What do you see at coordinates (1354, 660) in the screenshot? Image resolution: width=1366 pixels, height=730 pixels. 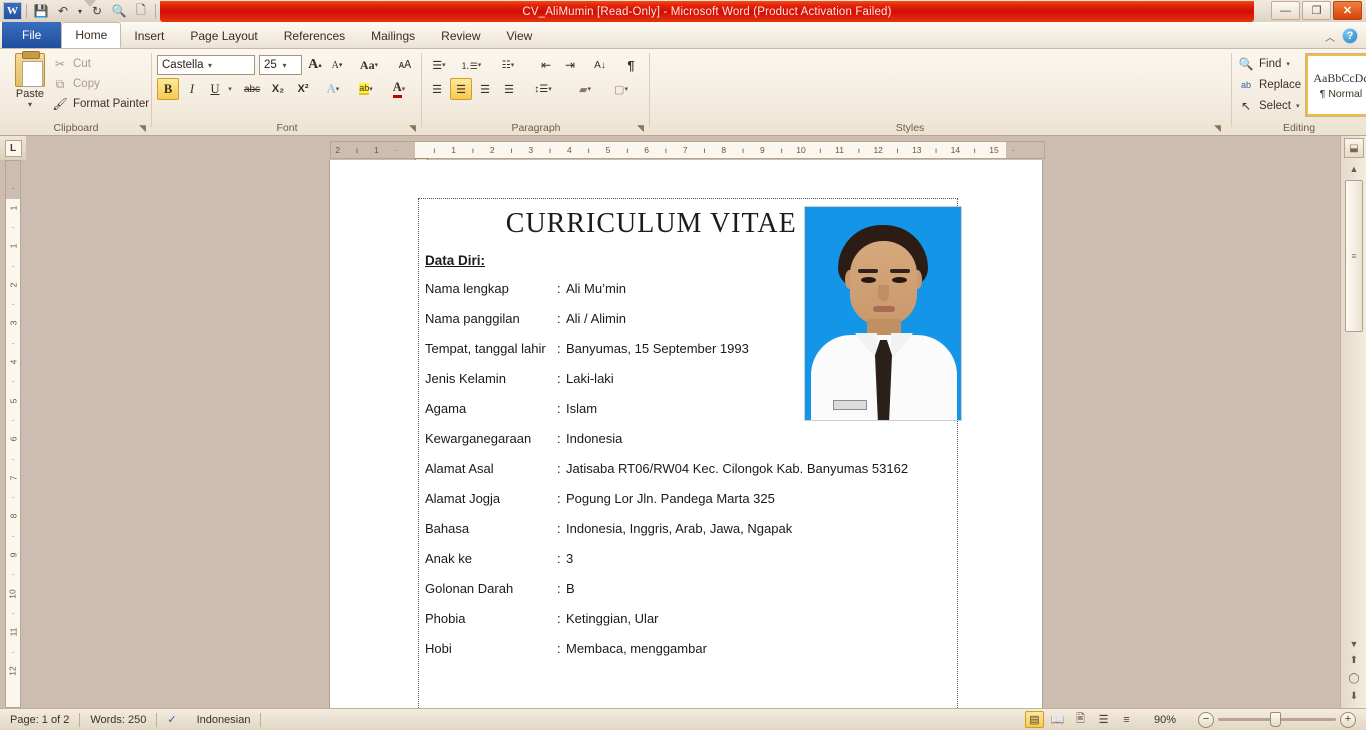 I see `previous-page-button: ⬆` at bounding box center [1354, 660].